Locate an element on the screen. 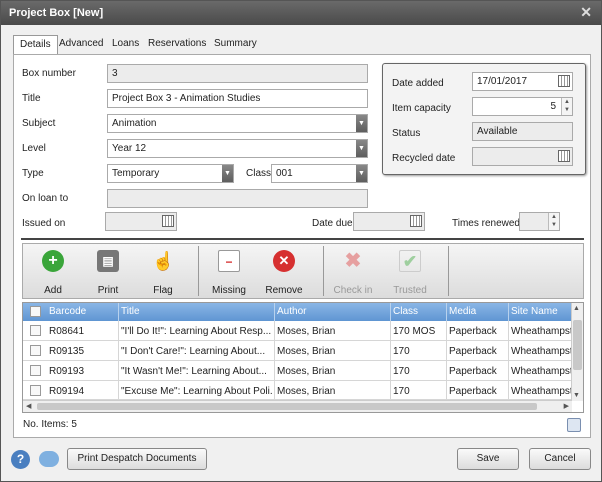  scroll-up-icon: ▲ is located at coordinates (576, 308).